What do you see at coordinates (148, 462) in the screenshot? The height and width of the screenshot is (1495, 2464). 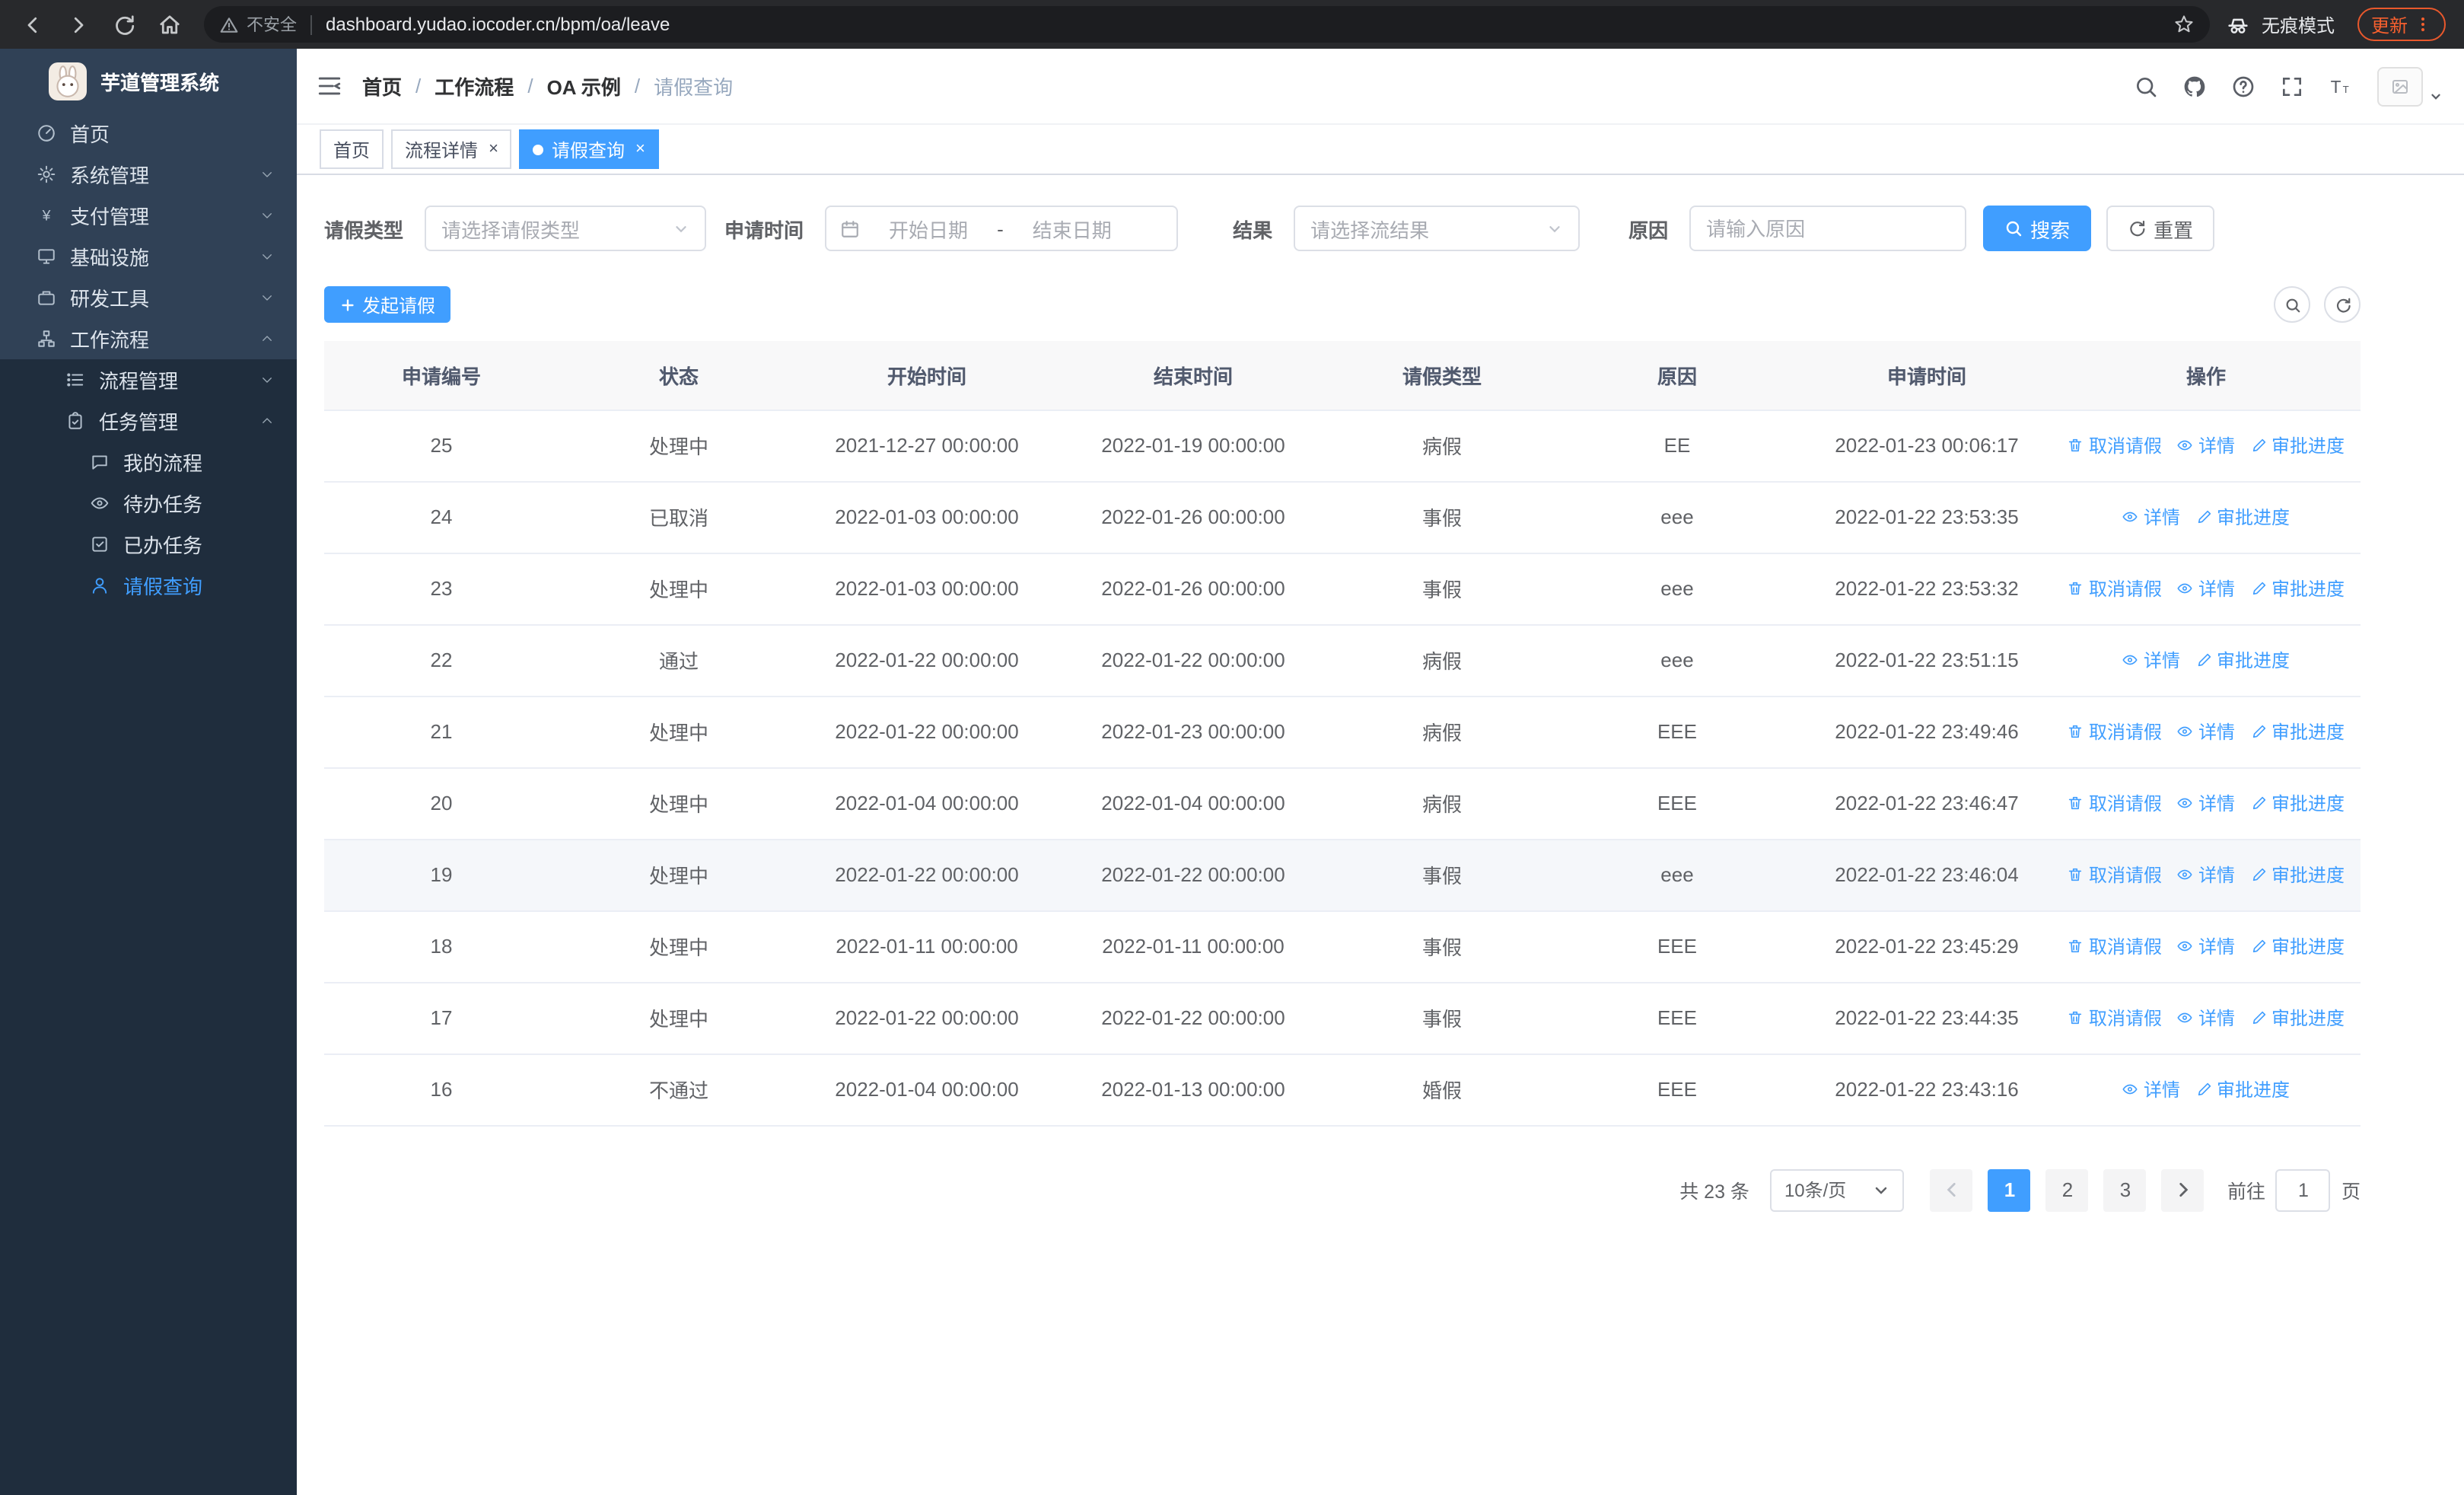 I see `sidebar-item-我的流程: 我的流程` at bounding box center [148, 462].